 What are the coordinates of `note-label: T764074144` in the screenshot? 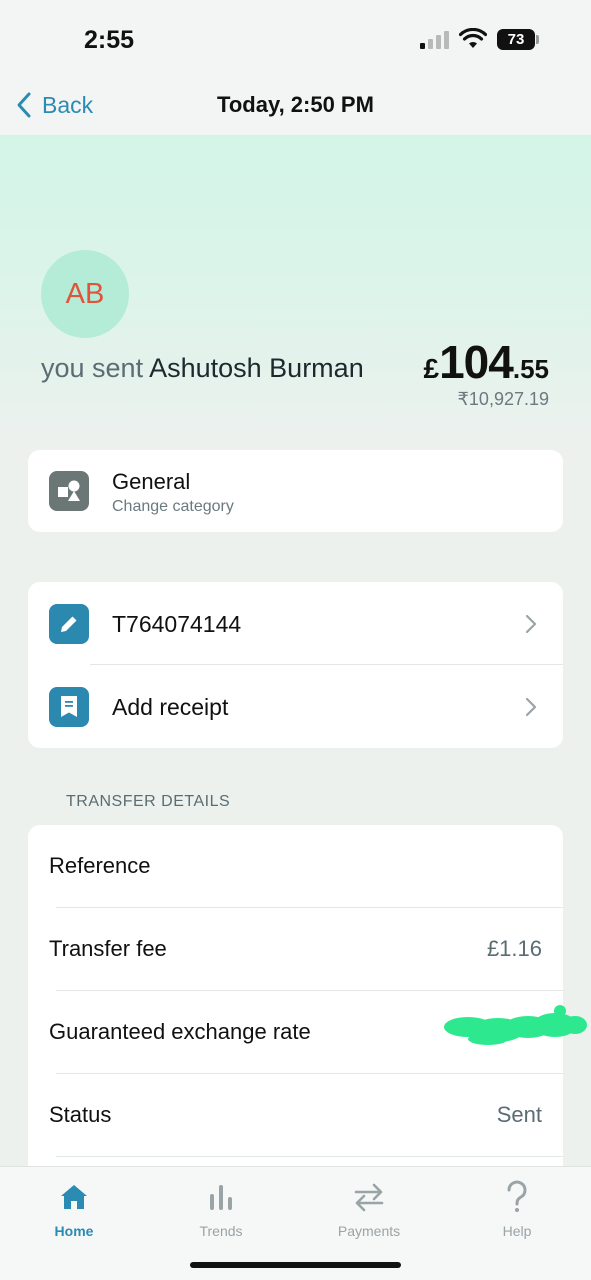 It's located at (177, 624).